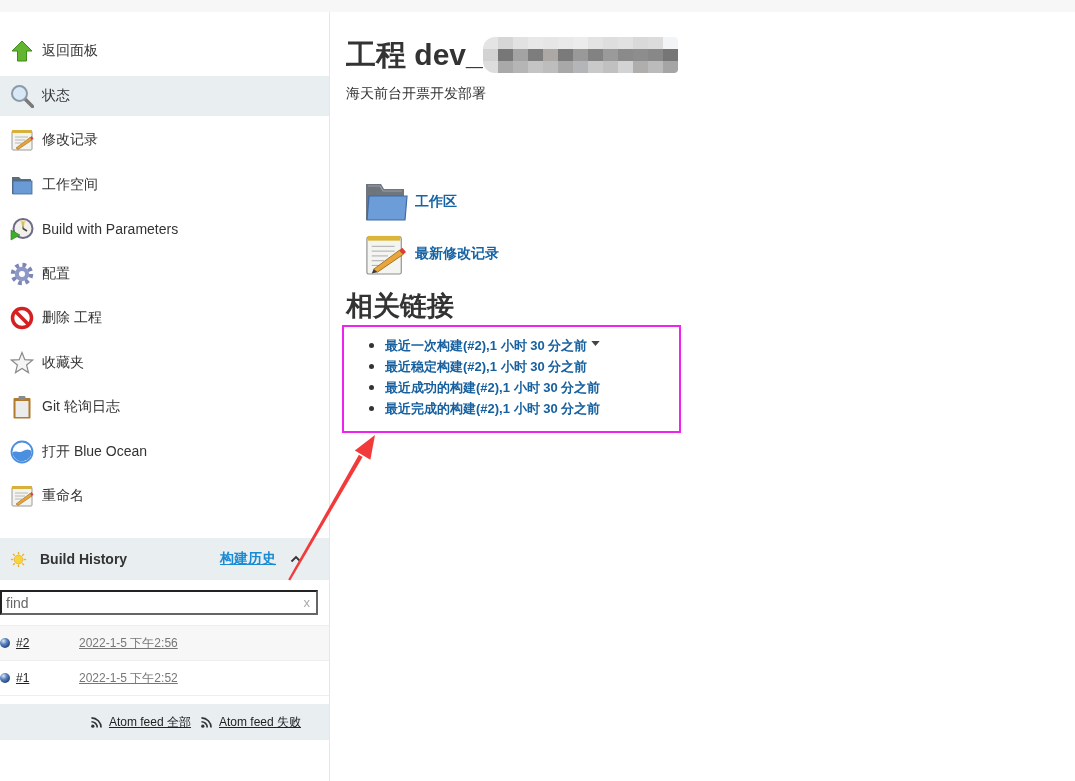  Describe the element at coordinates (47, 643) in the screenshot. I see `build-number-link: #2` at that location.